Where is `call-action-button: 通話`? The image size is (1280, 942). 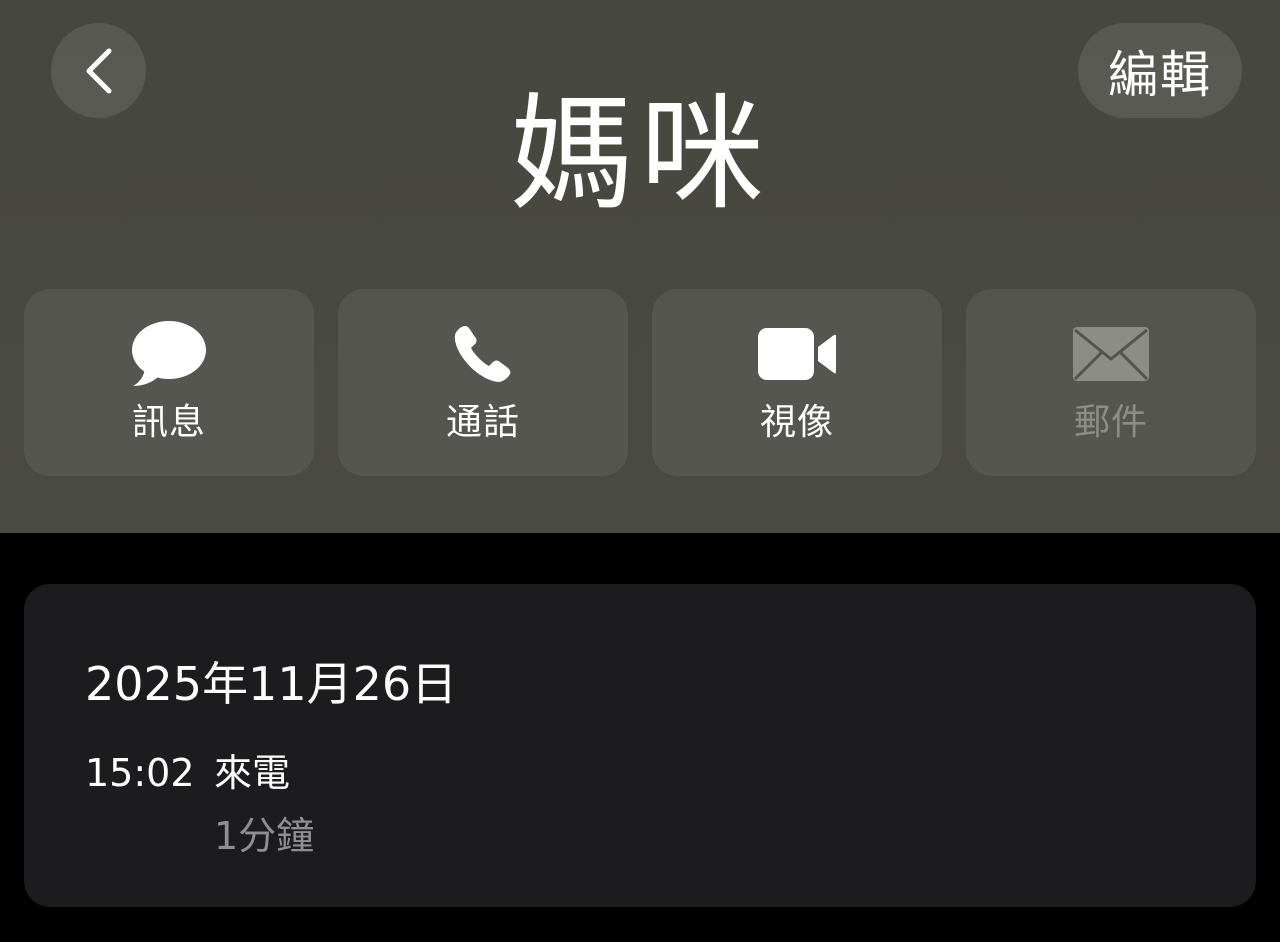
call-action-button: 通話 is located at coordinates (483, 382).